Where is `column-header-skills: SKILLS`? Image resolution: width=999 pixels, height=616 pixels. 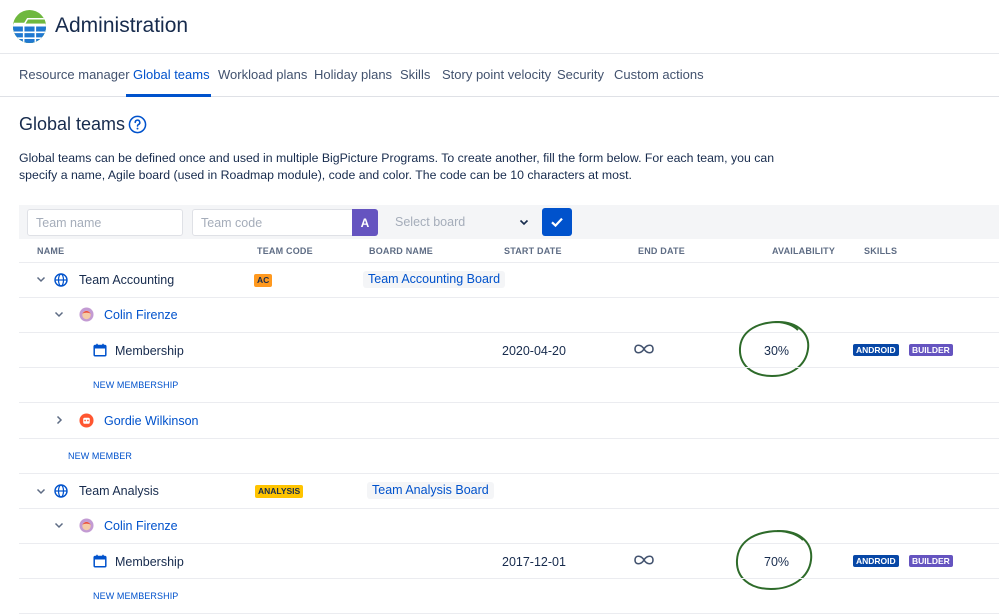 column-header-skills: SKILLS is located at coordinates (881, 251).